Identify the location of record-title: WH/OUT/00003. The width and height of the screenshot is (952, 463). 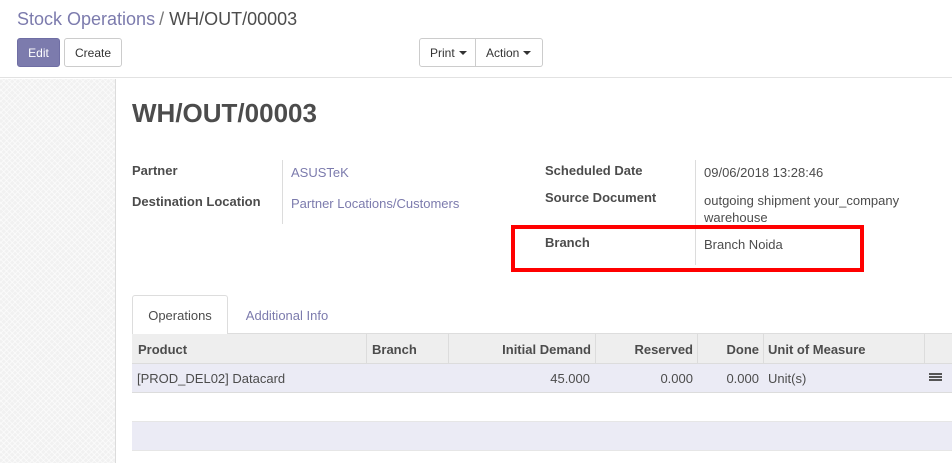
(224, 113).